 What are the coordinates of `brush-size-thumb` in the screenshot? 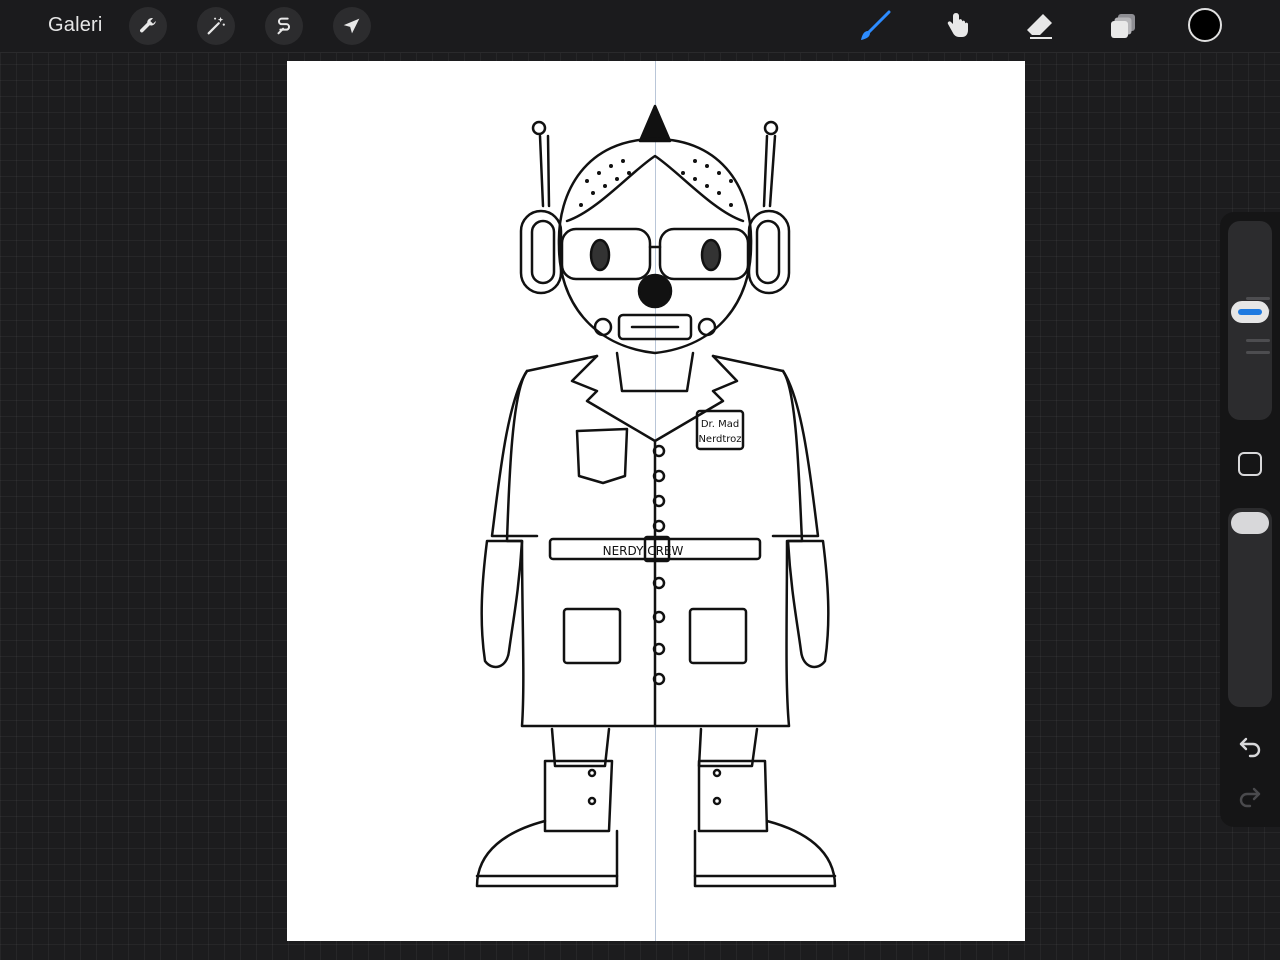 It's located at (1250, 311).